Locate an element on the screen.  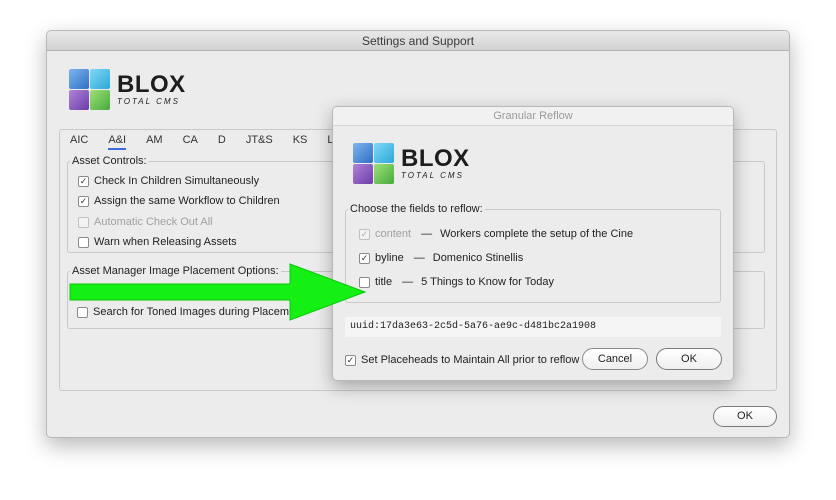
field-value: Workers complete the setup of the Cine is located at coordinates (537, 234).